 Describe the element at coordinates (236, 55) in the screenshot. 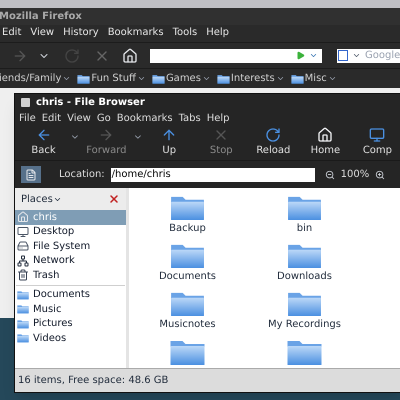

I see `address-field` at that location.